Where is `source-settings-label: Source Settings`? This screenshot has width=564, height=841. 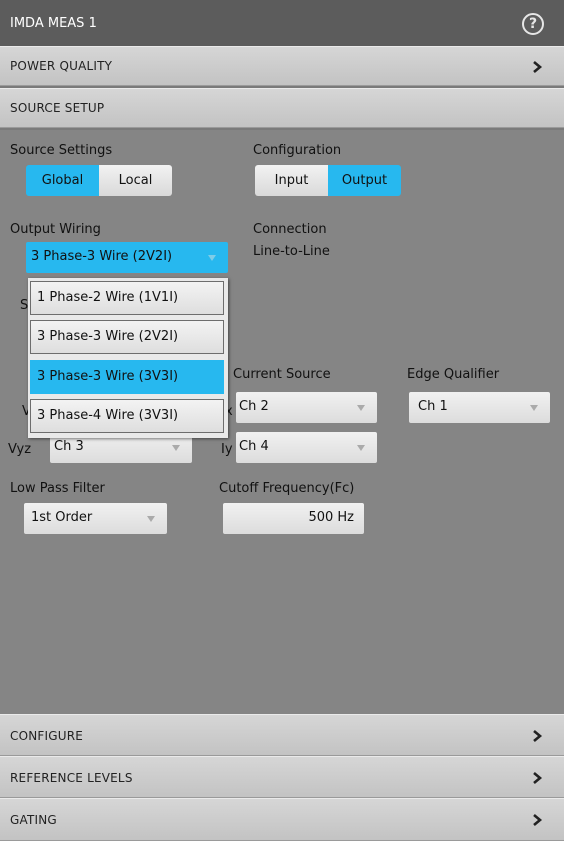
source-settings-label: Source Settings is located at coordinates (61, 150).